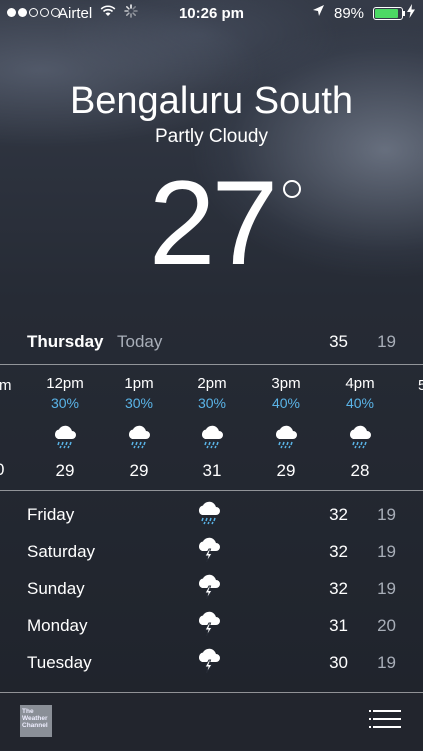 This screenshot has height=751, width=423. I want to click on weather-channel-logo: The Weather Channel, so click(36, 721).